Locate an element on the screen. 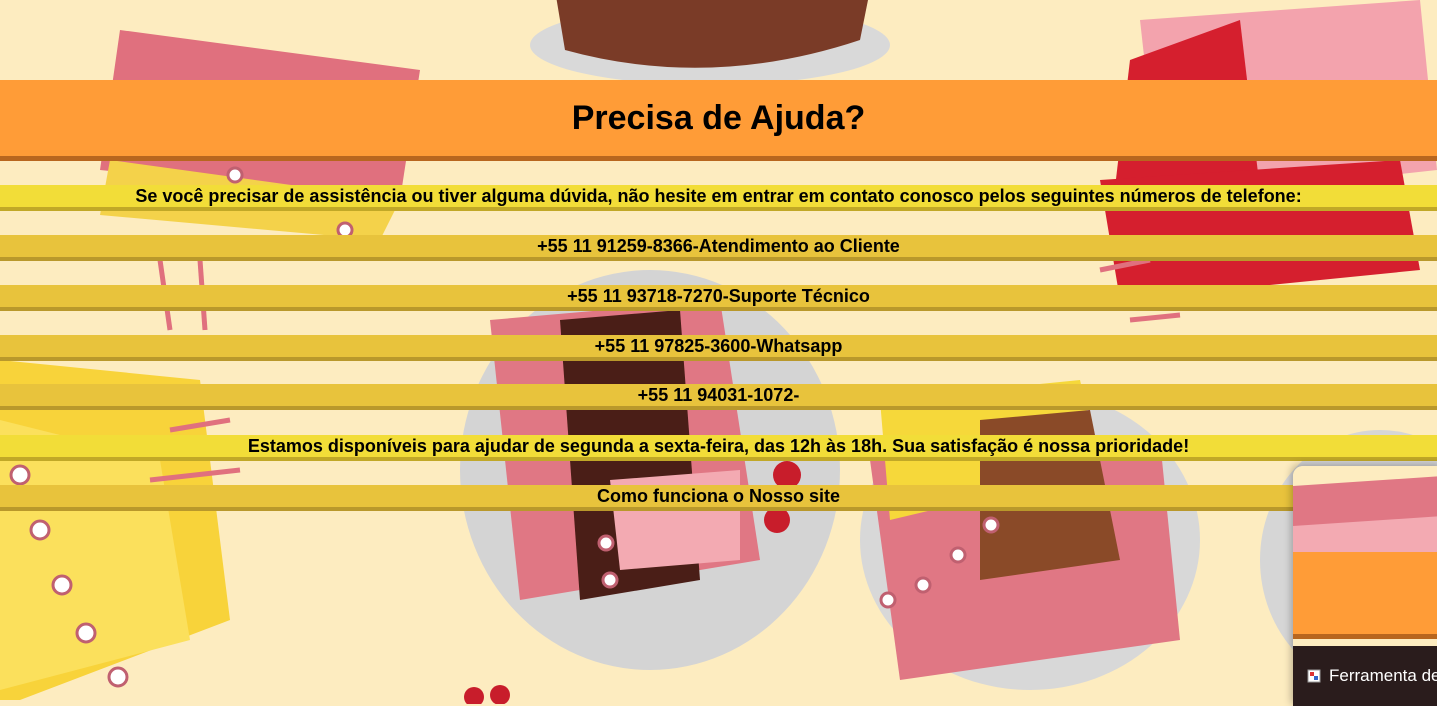 The image size is (1437, 706). page-title: Precisa de Ajuda? is located at coordinates (718, 117).